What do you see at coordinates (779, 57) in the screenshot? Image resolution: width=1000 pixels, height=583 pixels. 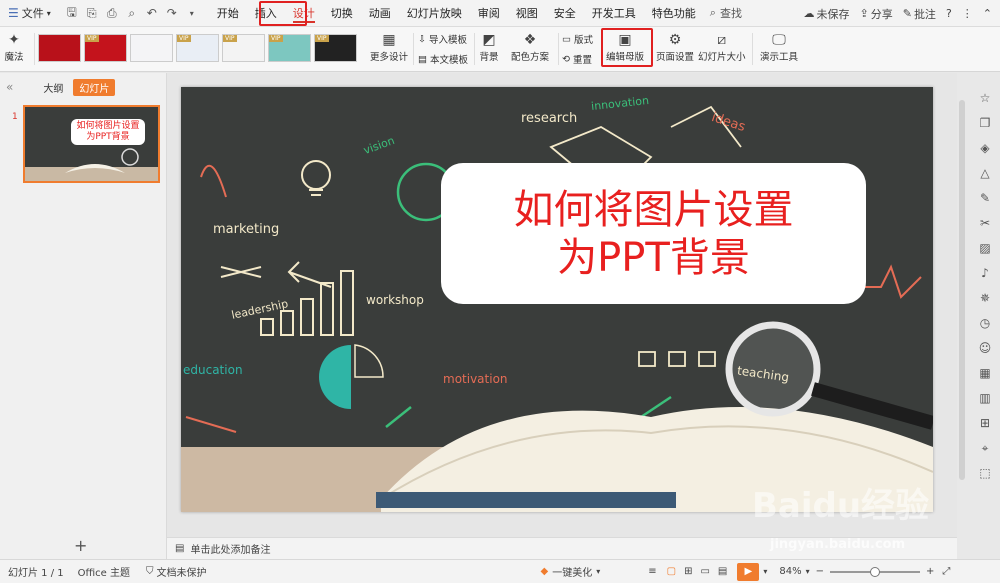 I see `presentation-tools-label: 演示工具` at bounding box center [779, 57].